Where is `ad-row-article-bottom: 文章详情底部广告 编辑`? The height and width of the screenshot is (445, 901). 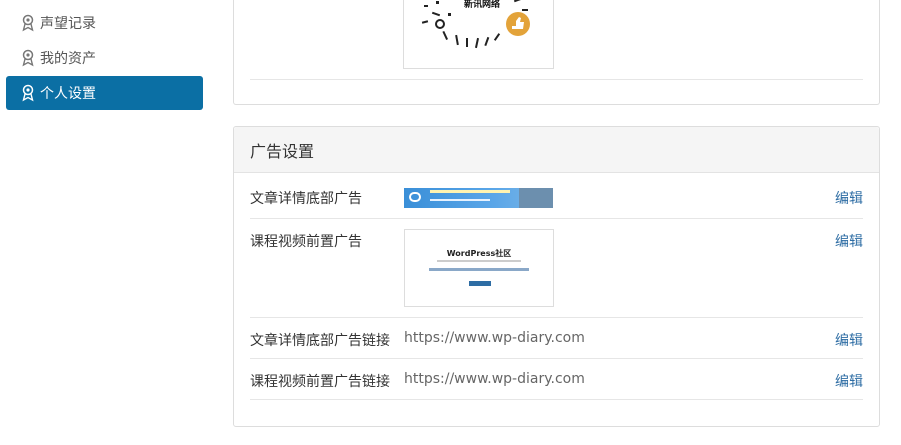
ad-row-article-bottom: 文章详情底部广告 编辑 is located at coordinates (556, 196).